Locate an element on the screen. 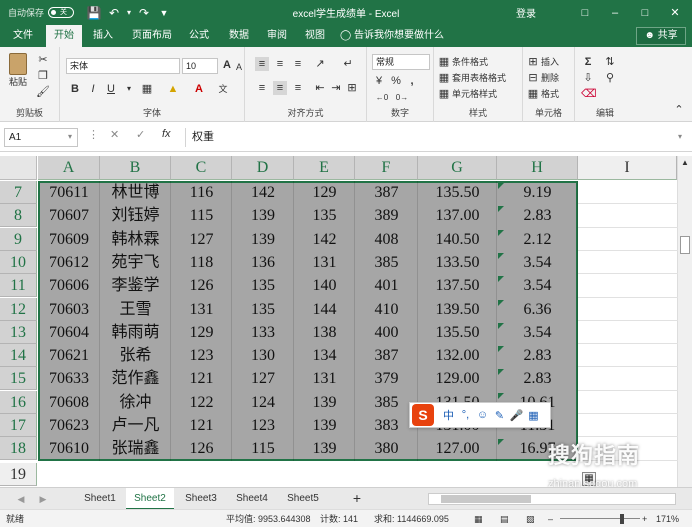  cell-c: 122 is located at coordinates (201, 402).